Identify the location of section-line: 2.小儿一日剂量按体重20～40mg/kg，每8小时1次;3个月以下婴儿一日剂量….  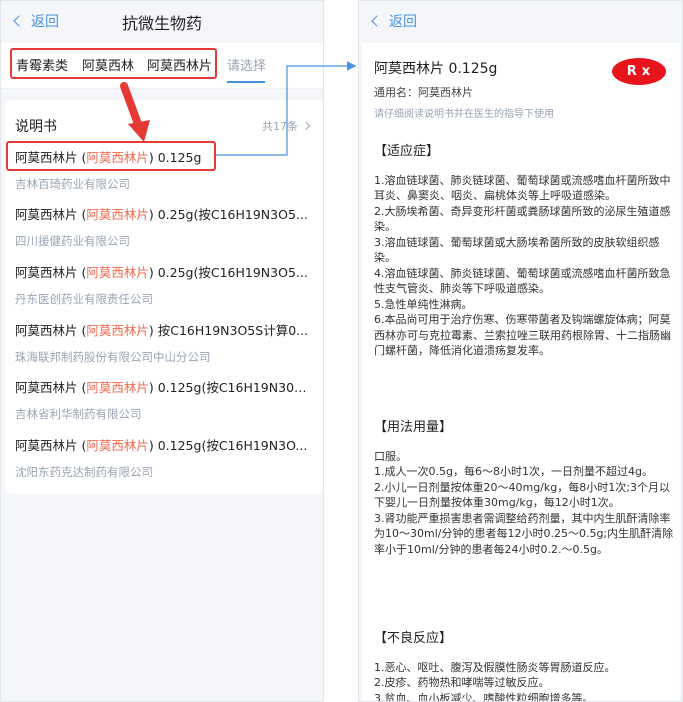
(522, 495).